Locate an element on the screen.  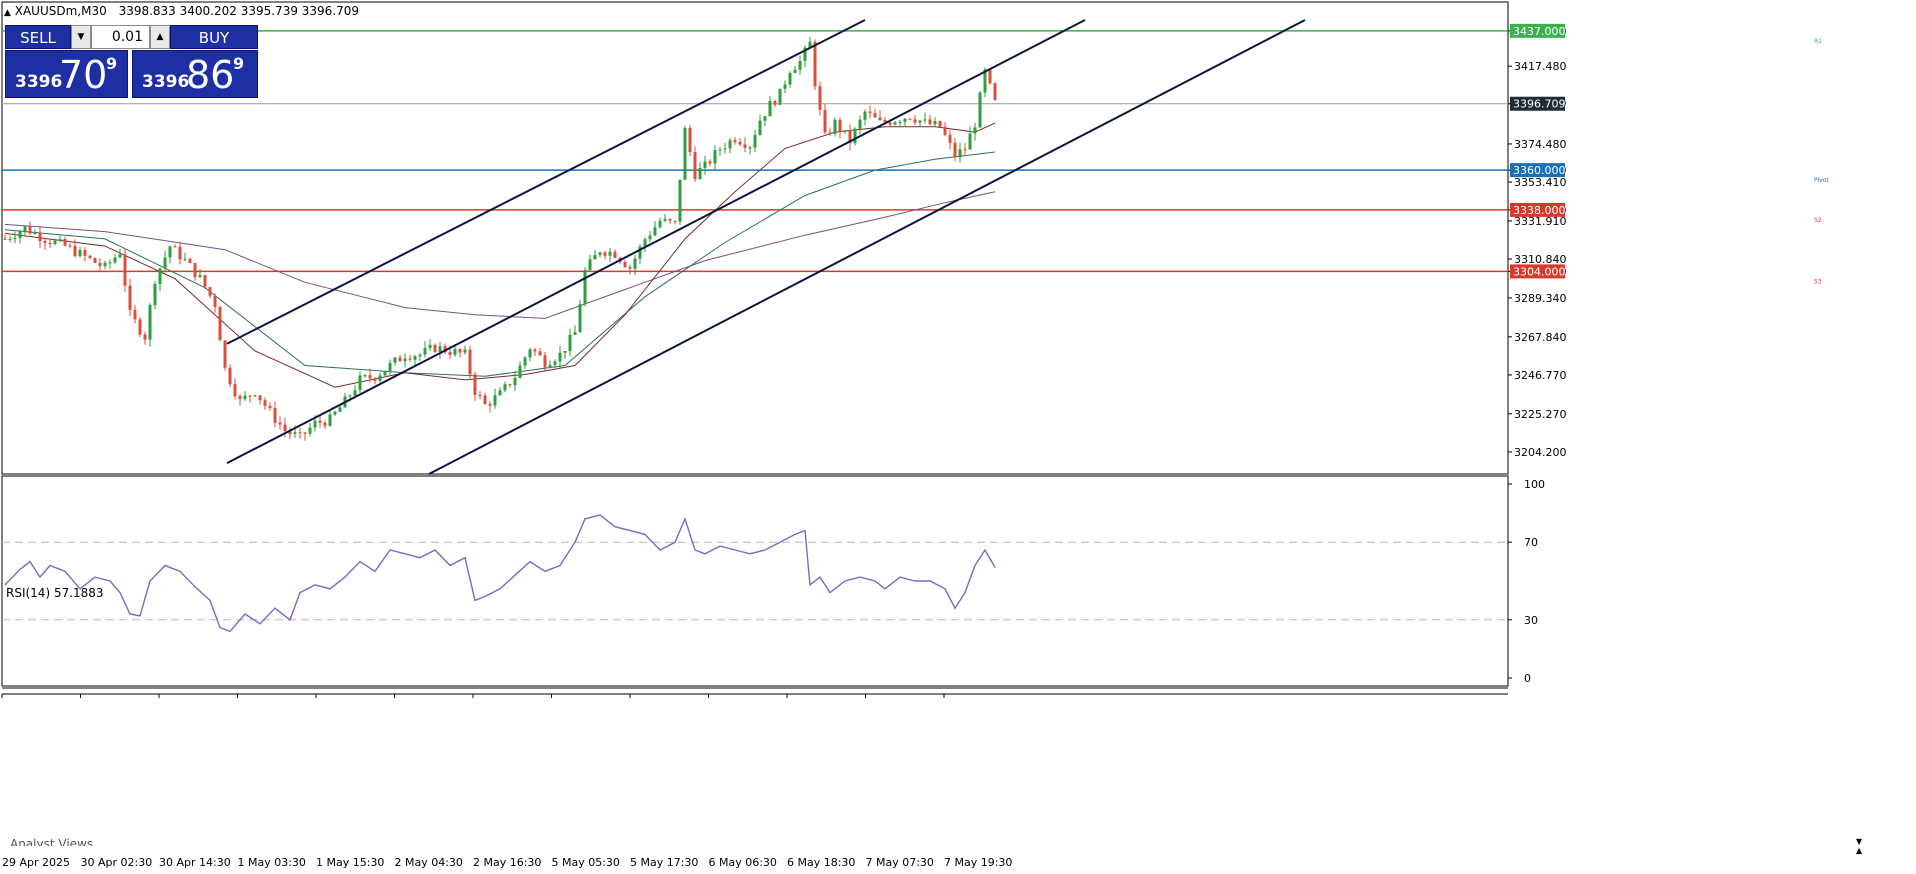
y-tick-label: 3310.840 is located at coordinates (1540, 259).